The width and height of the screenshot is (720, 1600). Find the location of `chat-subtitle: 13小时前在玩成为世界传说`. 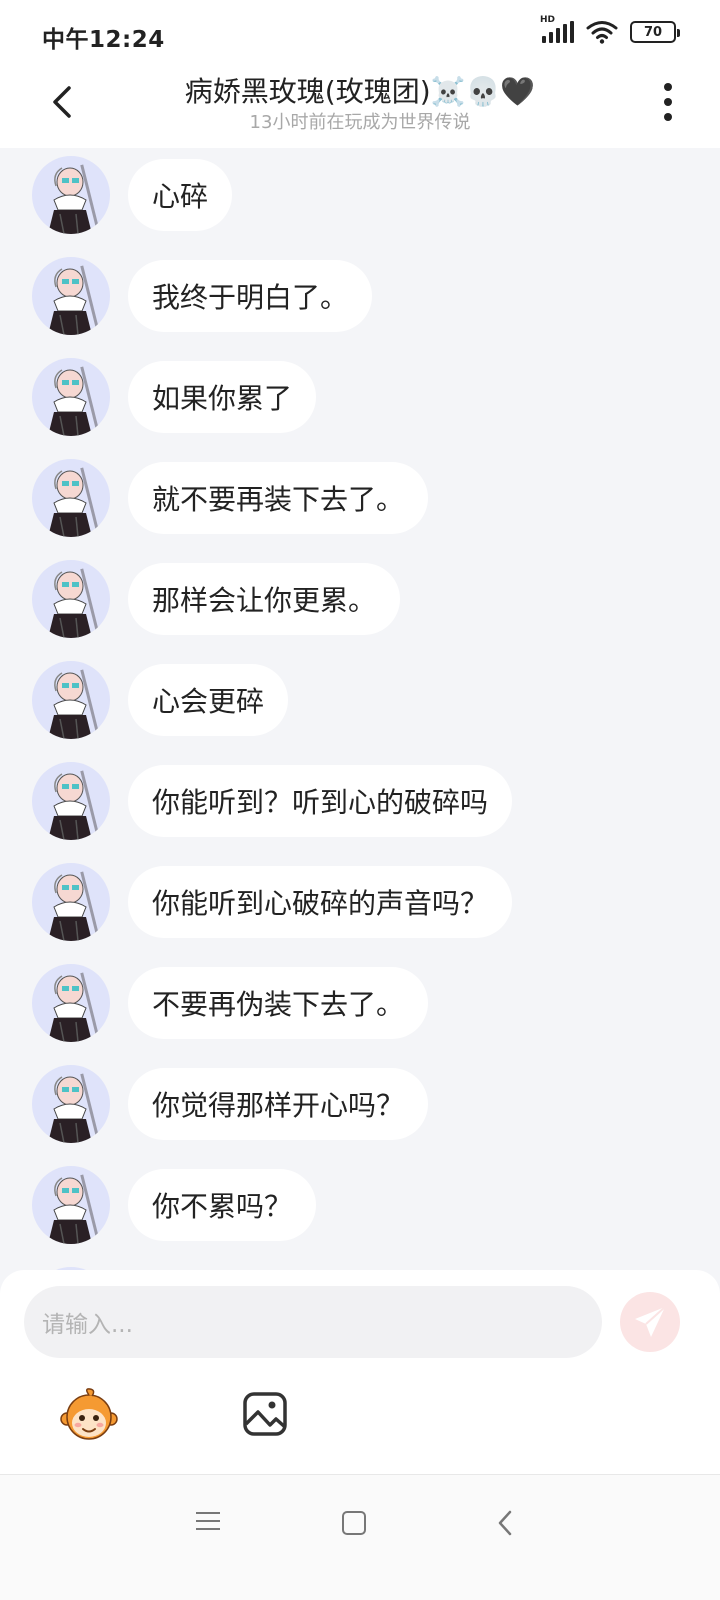

chat-subtitle: 13小时前在玩成为世界传说 is located at coordinates (360, 122).